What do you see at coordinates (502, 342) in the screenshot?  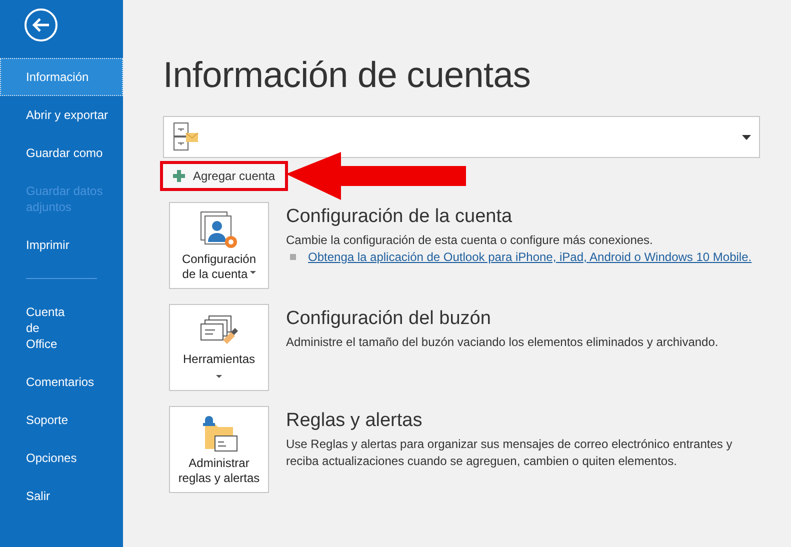 I see `section-description: Administre el tamaño del buzón vaciando los elementos eliminados y archivando.` at bounding box center [502, 342].